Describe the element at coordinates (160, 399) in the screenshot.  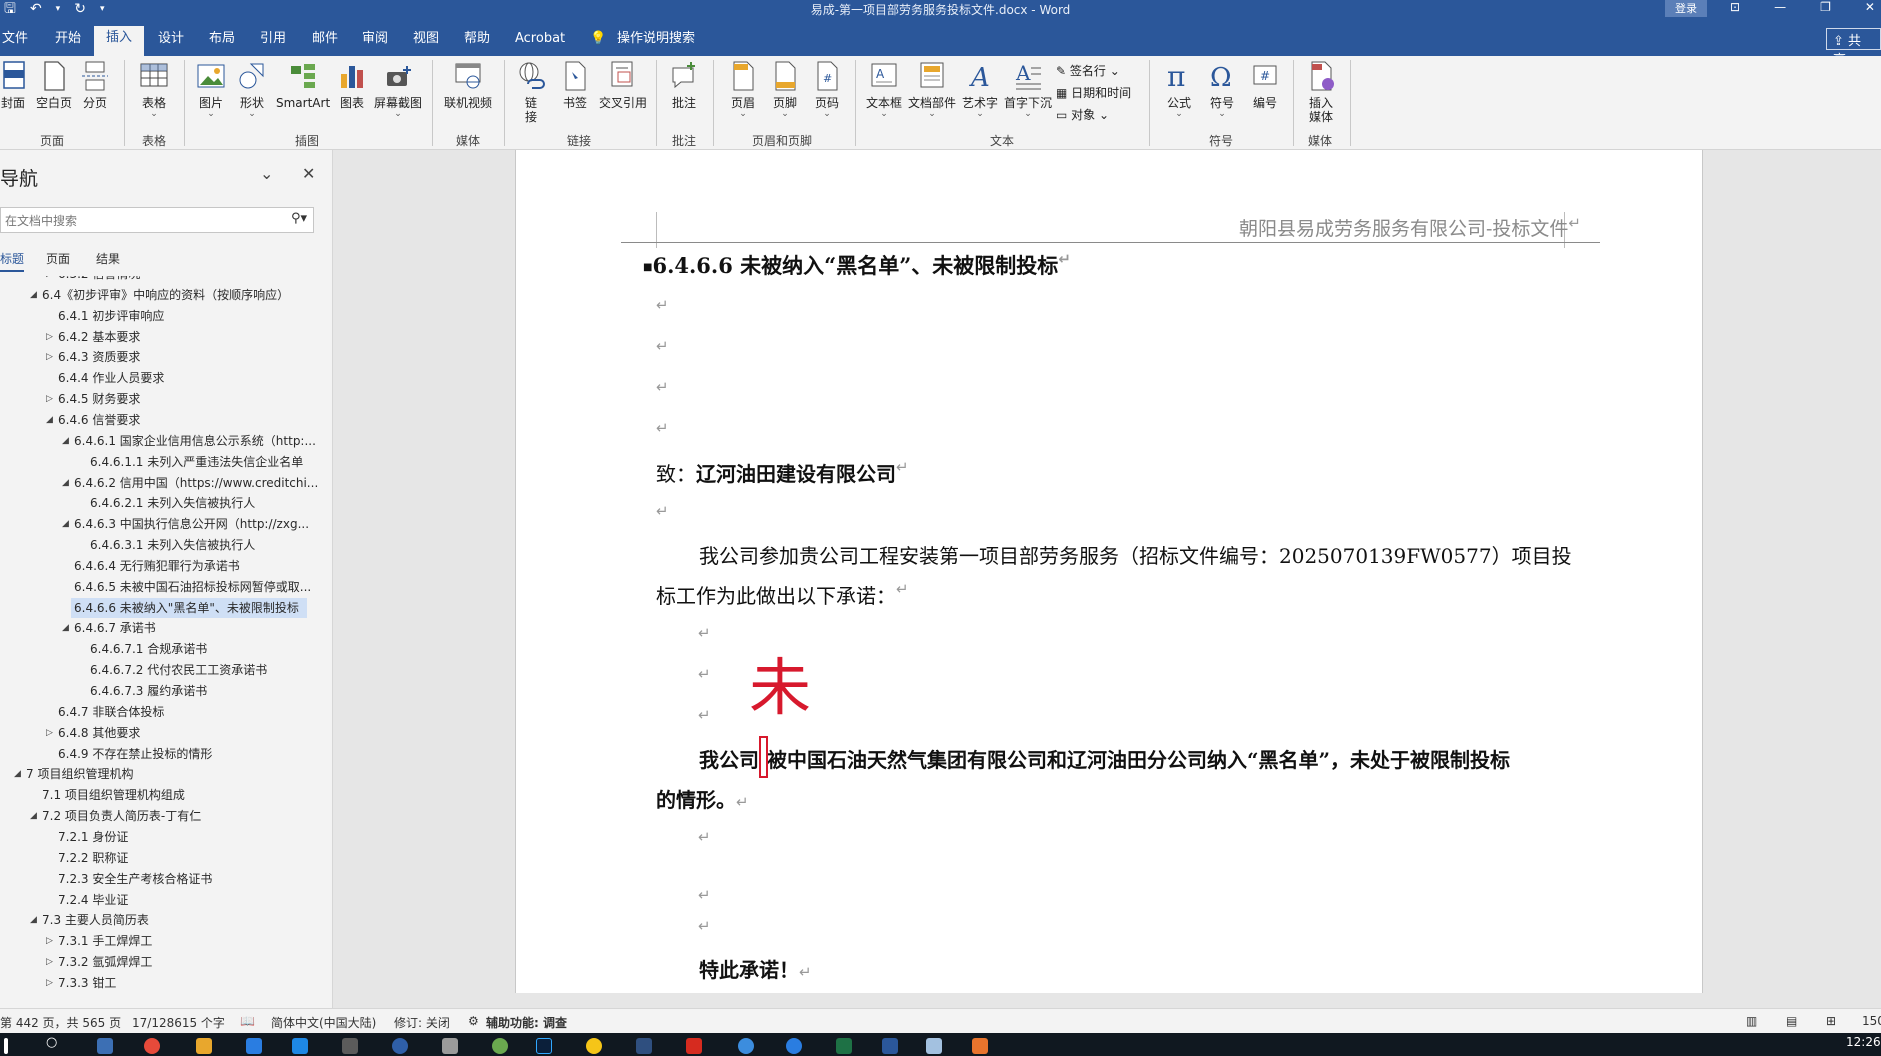
I see `nav-heading-item: ▷ 6.4.5 财务要求` at that location.